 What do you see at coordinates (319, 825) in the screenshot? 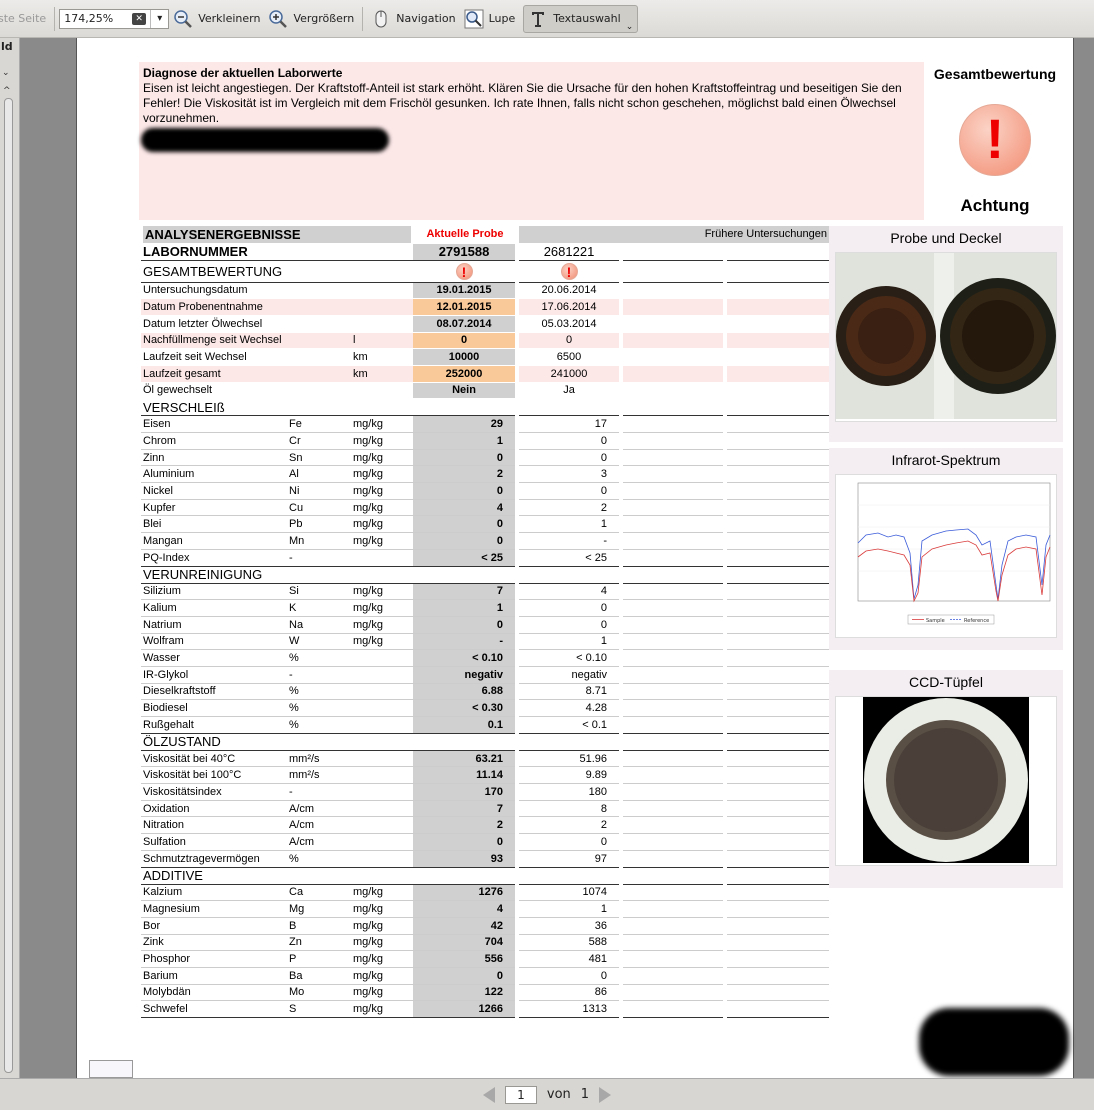
I see `row-symbol: A/cm` at bounding box center [319, 825].